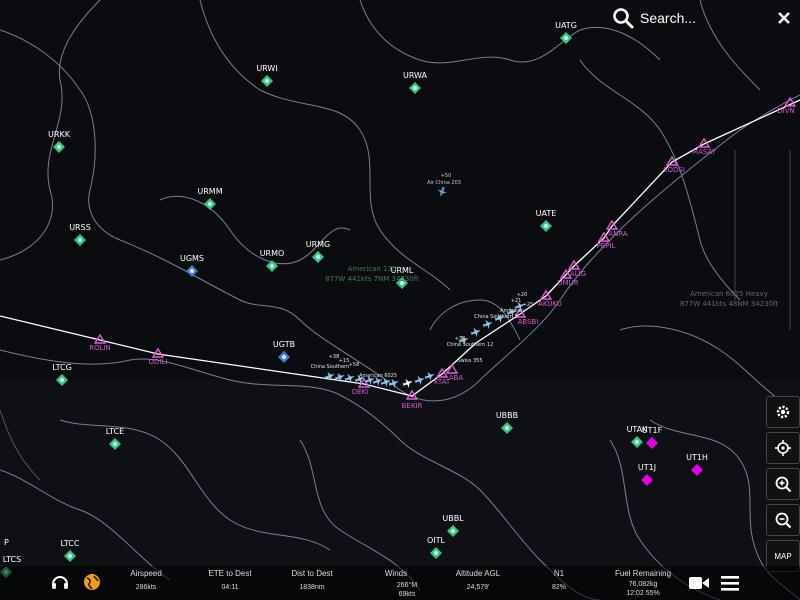 The height and width of the screenshot is (600, 800). Describe the element at coordinates (12, 559) in the screenshot. I see `airport-label: LTCS` at that location.